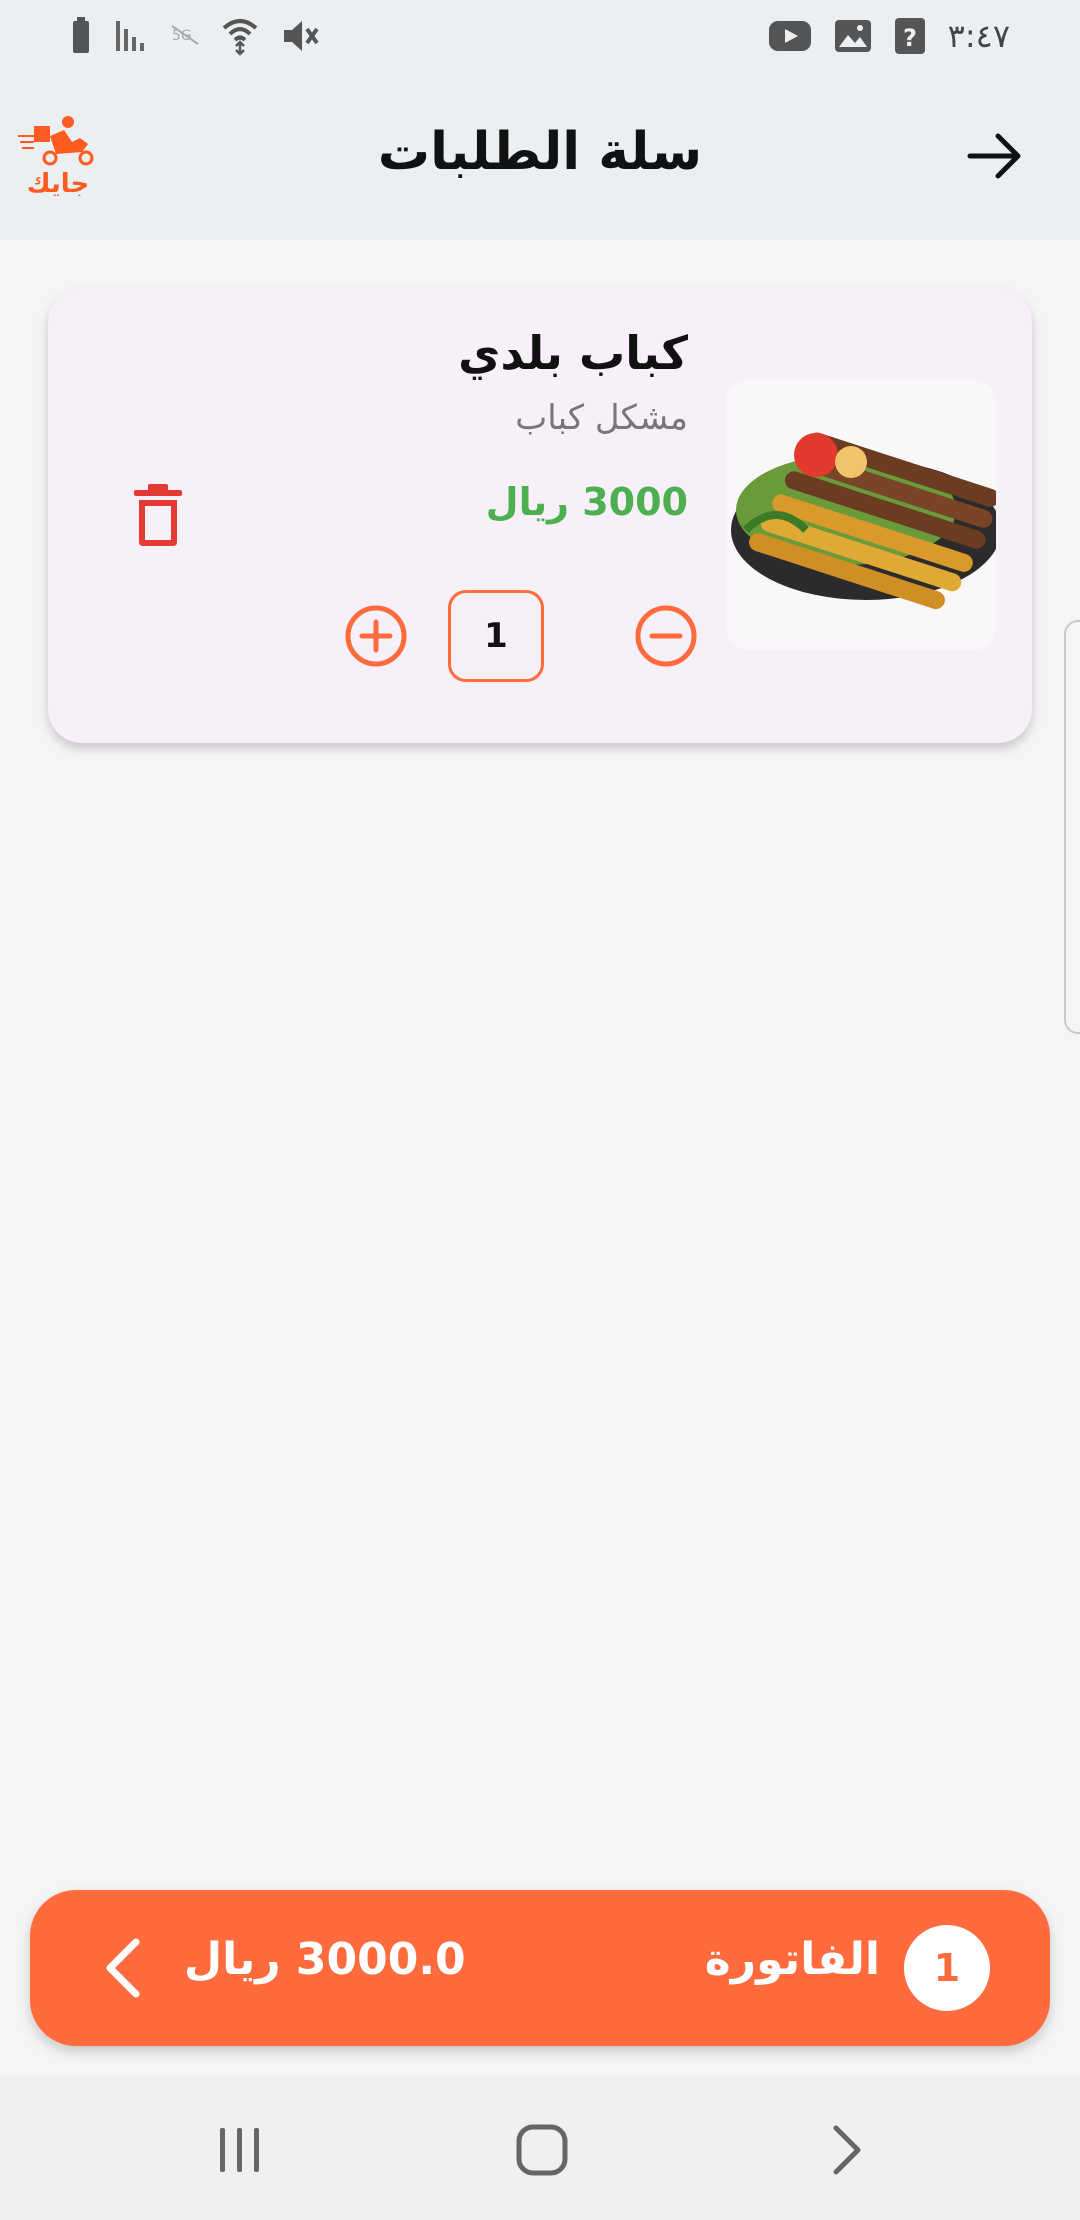  I want to click on invoice-button: 1 الفاتورة 3000.0 ريال, so click(540, 1968).